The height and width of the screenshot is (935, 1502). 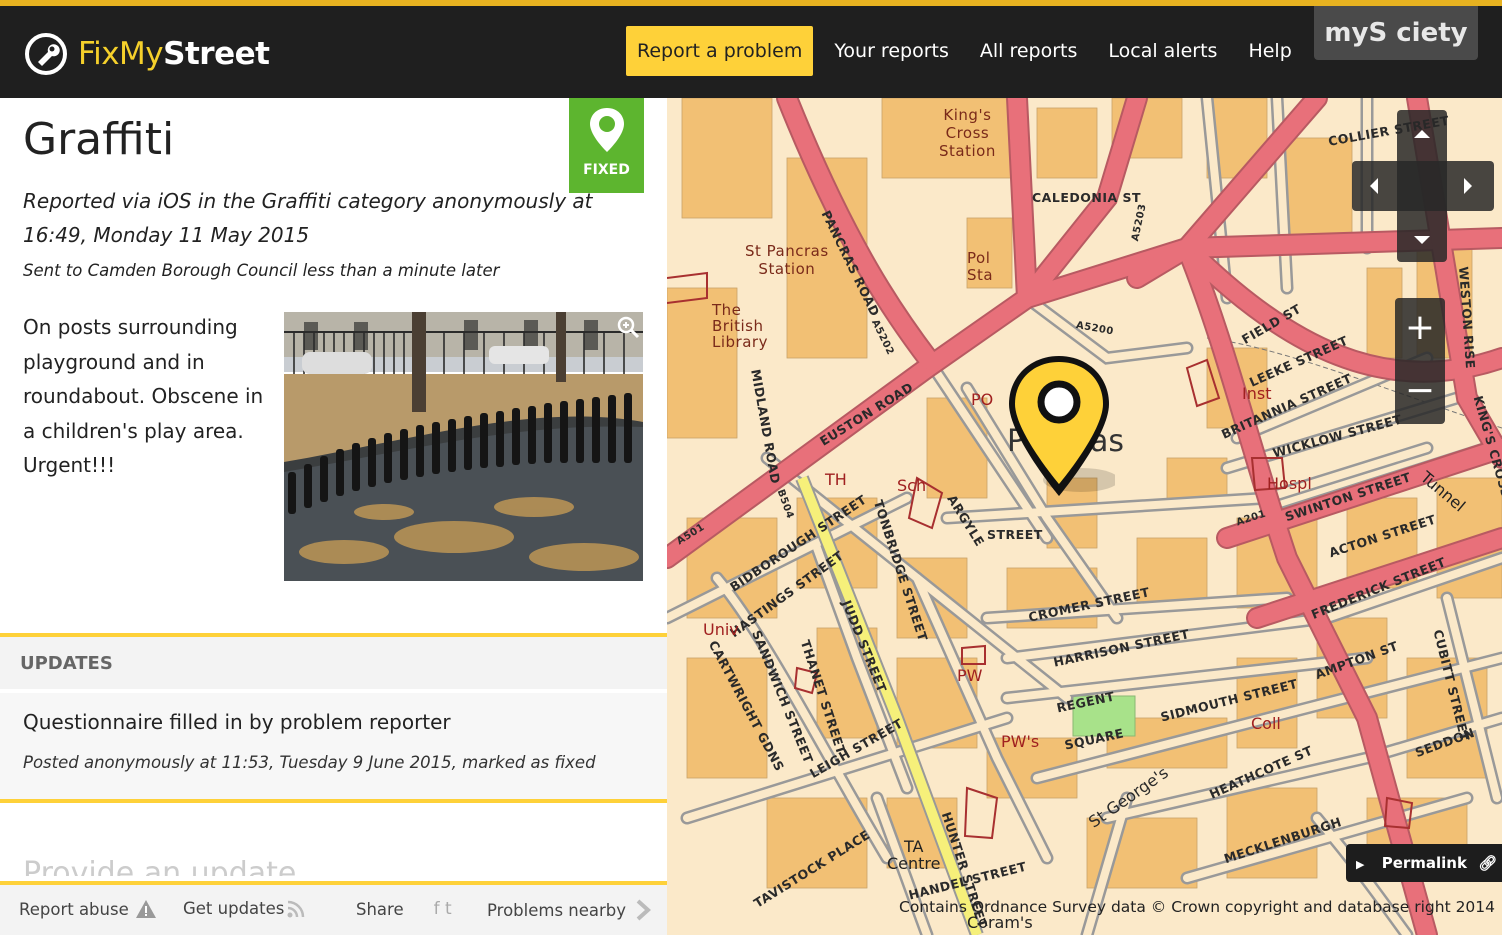 I want to click on nav-all-reports: All reports, so click(x=1029, y=51).